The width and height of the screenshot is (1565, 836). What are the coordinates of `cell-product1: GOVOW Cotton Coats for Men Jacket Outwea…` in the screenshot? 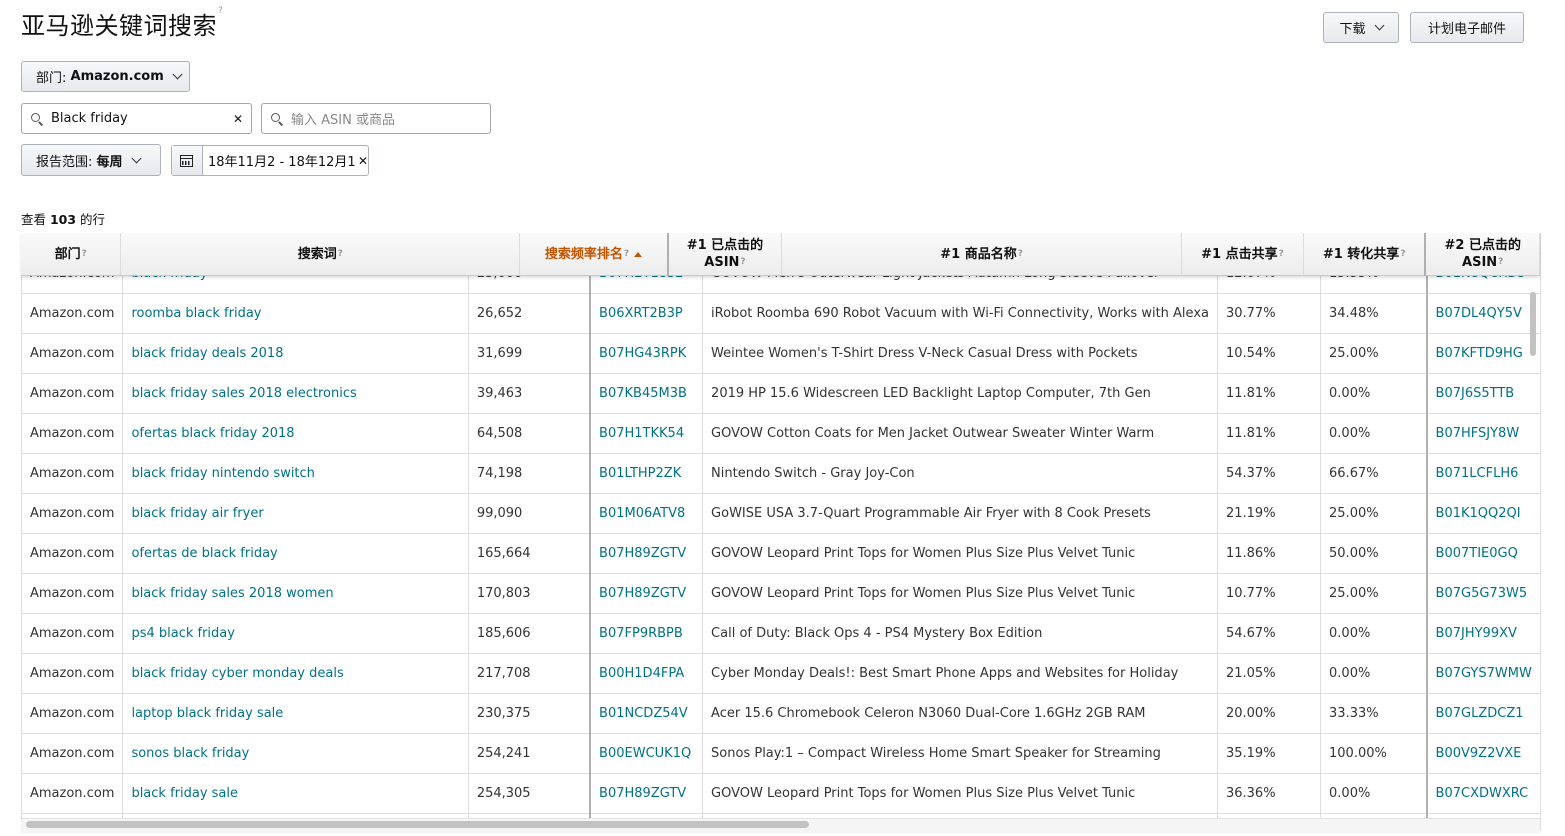 It's located at (960, 433).